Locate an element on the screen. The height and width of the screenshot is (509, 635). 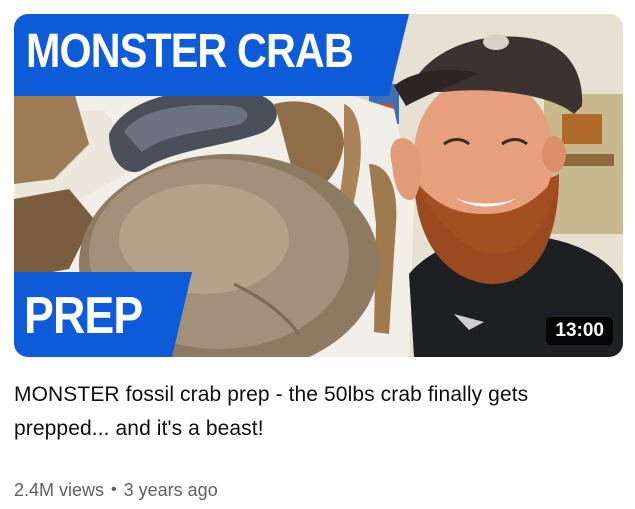
banner-bottom-text: PREP is located at coordinates (83, 316).